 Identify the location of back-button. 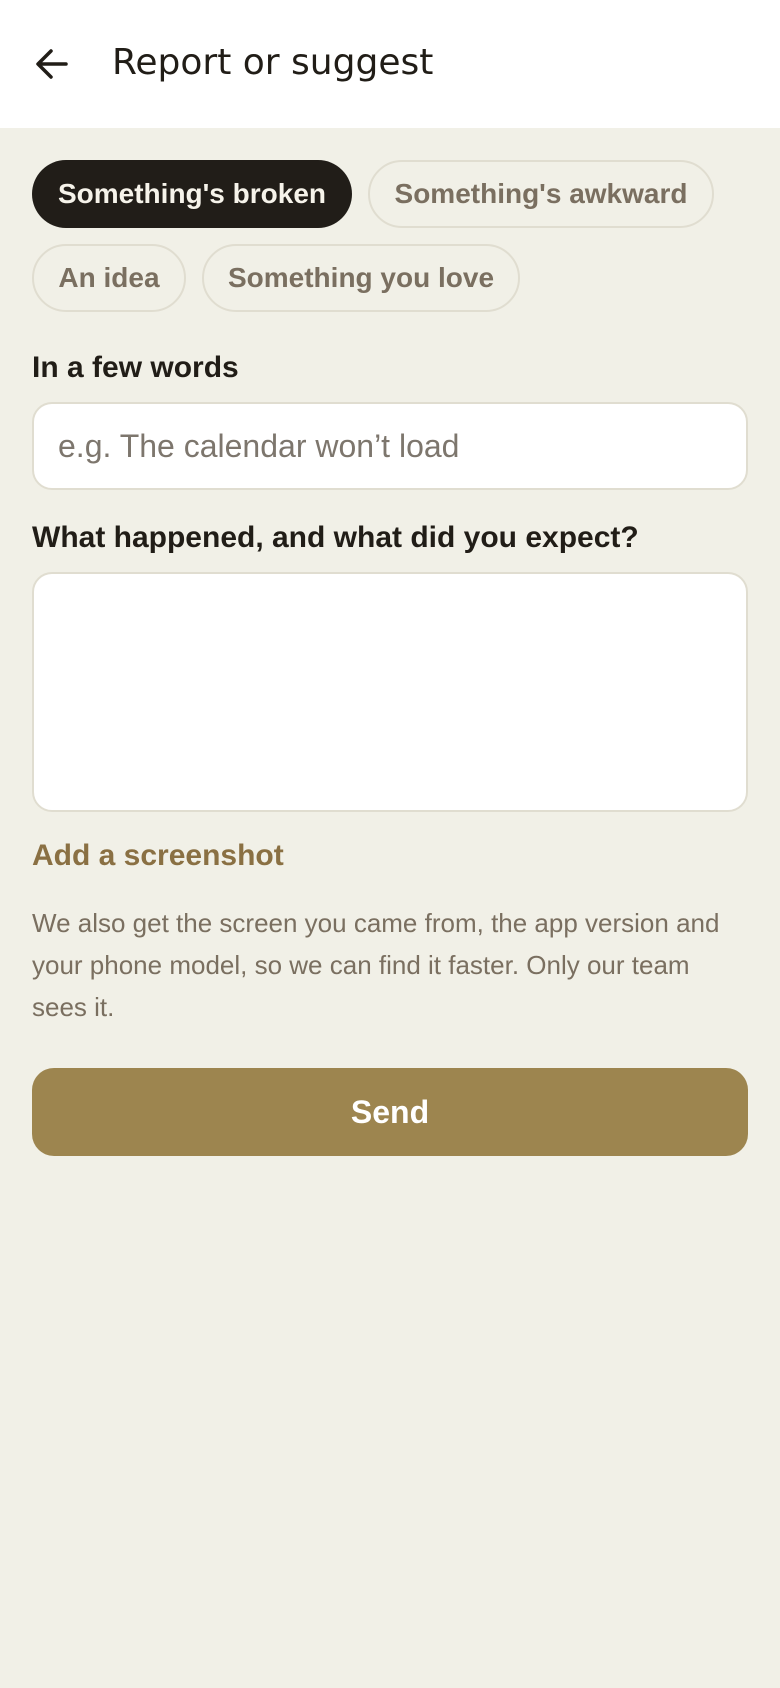
(52, 64).